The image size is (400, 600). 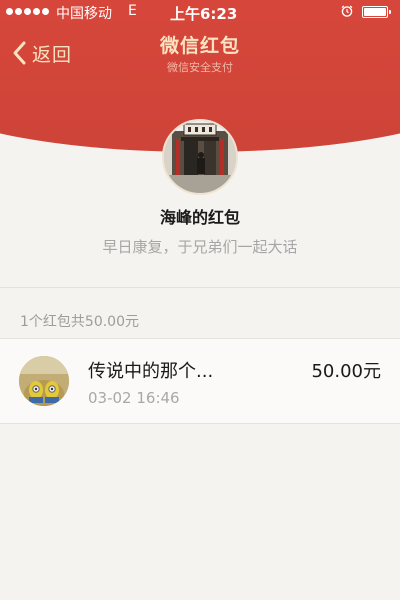 I want to click on page-title: 微信红包, so click(x=199, y=46).